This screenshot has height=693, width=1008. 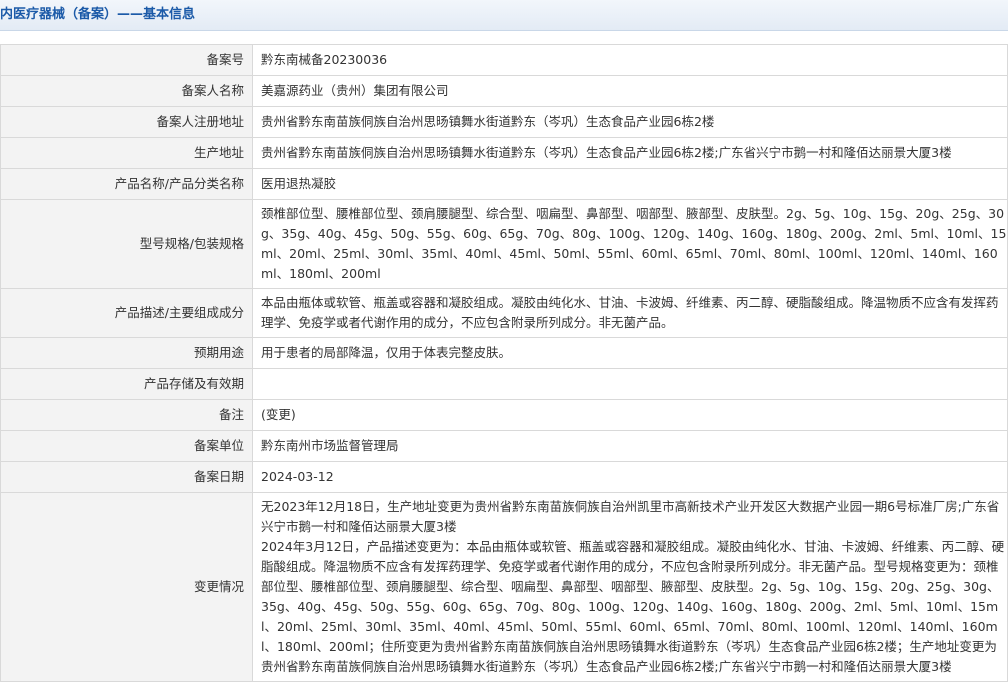 I want to click on row-label: 备案日期, so click(x=126, y=477).